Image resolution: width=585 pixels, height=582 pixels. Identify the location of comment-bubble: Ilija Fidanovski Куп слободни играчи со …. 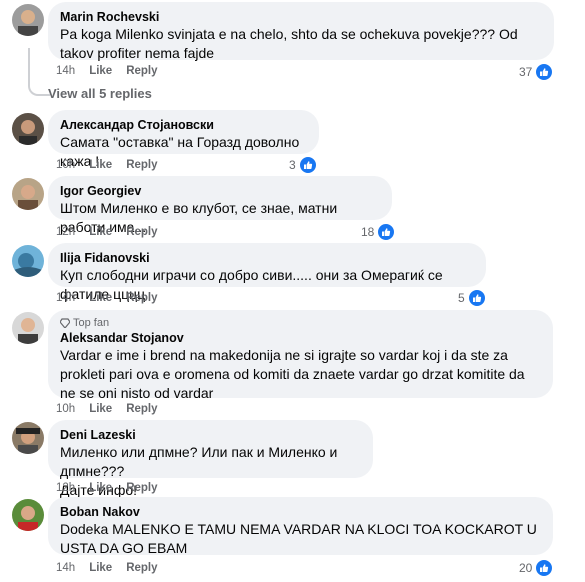
(267, 272).